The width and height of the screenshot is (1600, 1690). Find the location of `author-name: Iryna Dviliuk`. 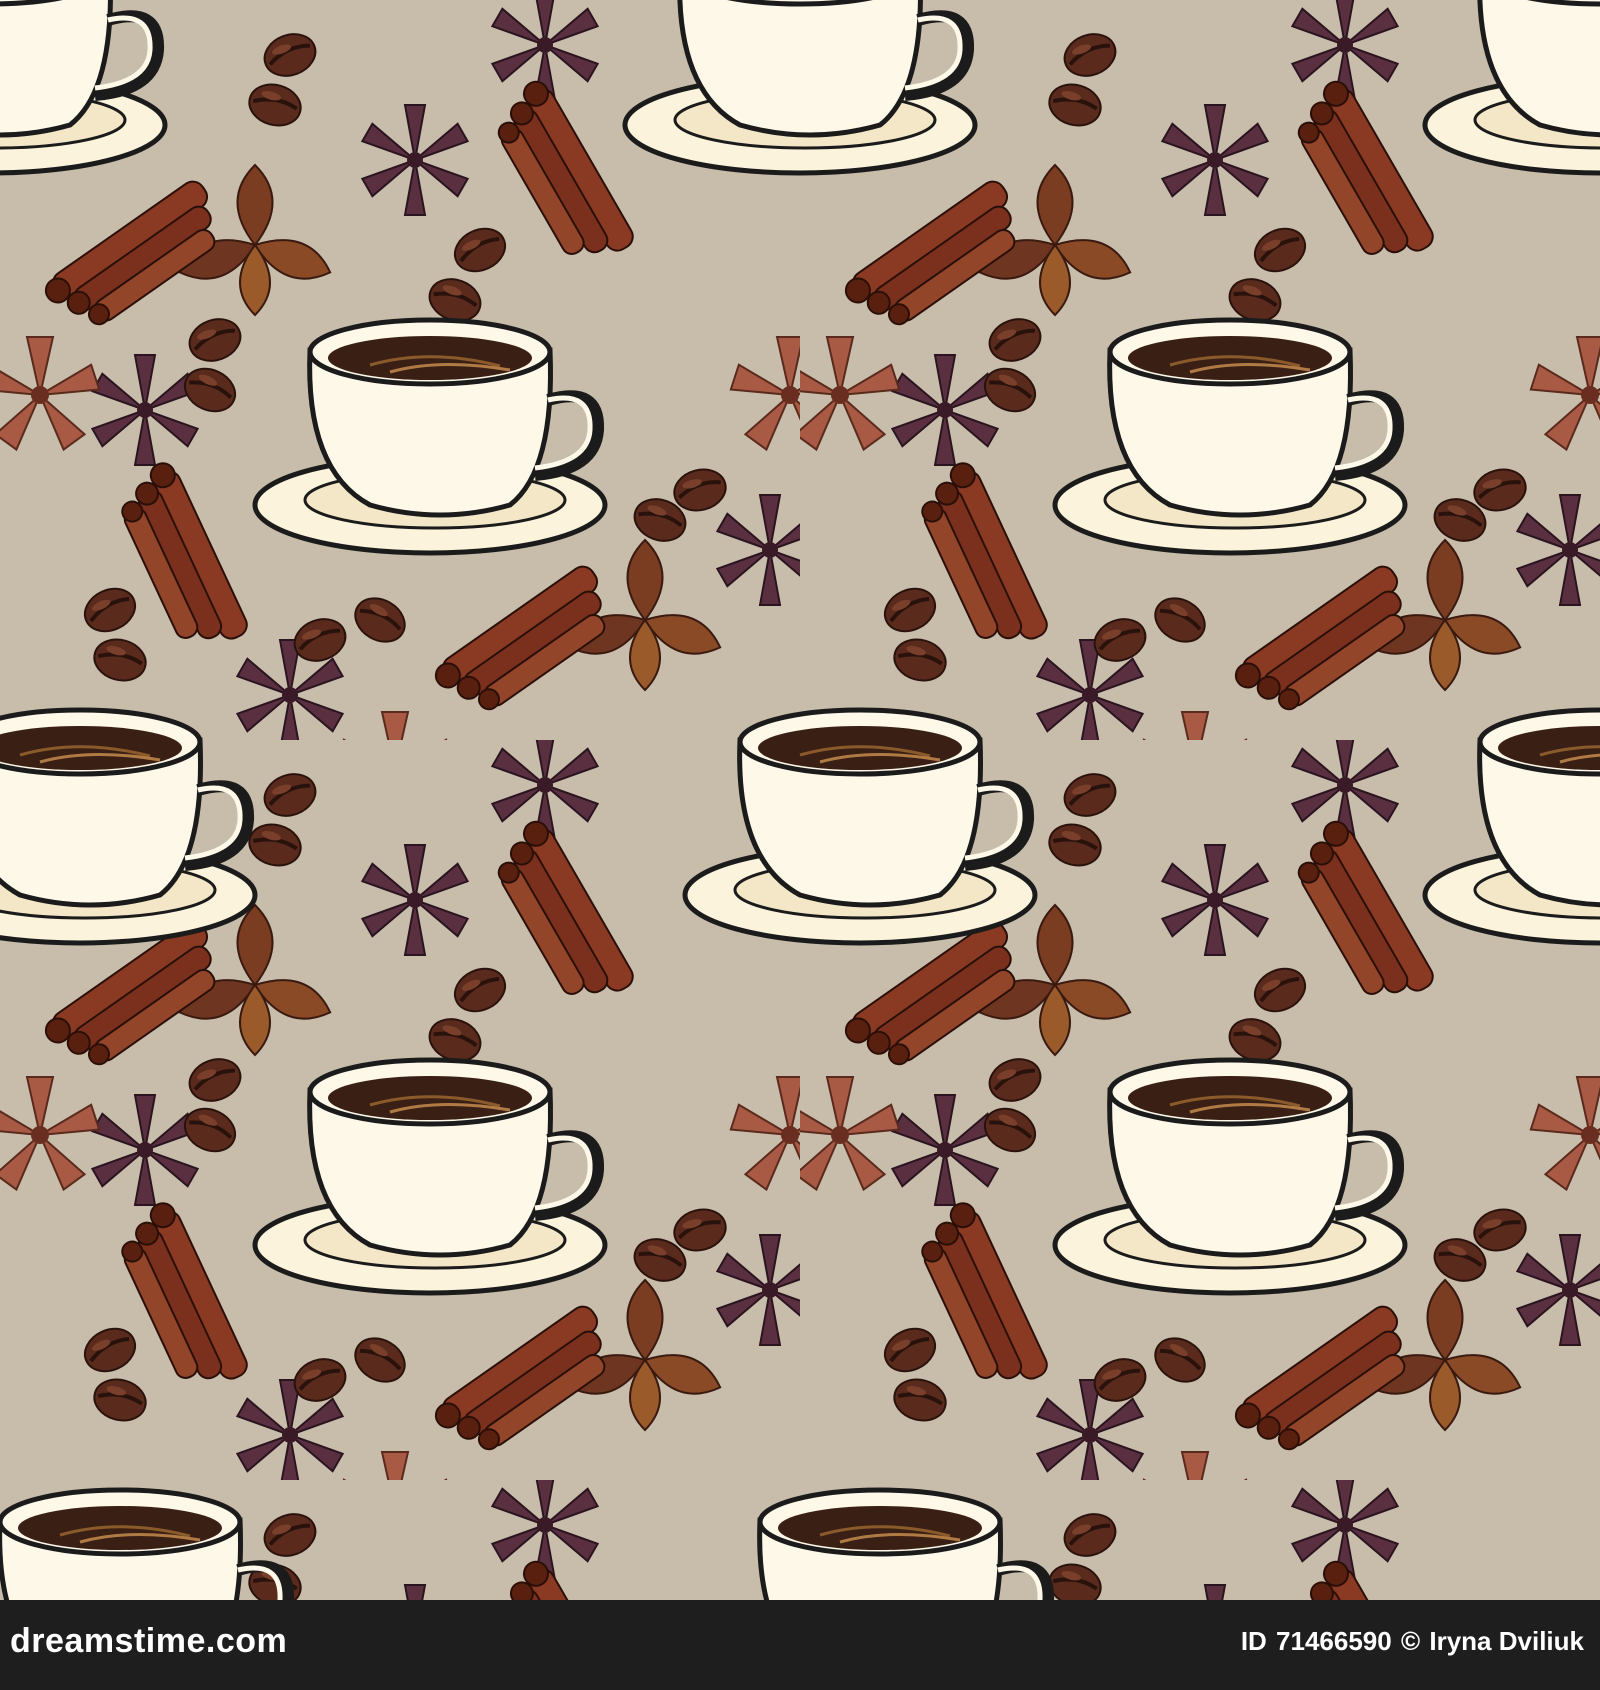

author-name: Iryna Dviliuk is located at coordinates (1506, 1641).